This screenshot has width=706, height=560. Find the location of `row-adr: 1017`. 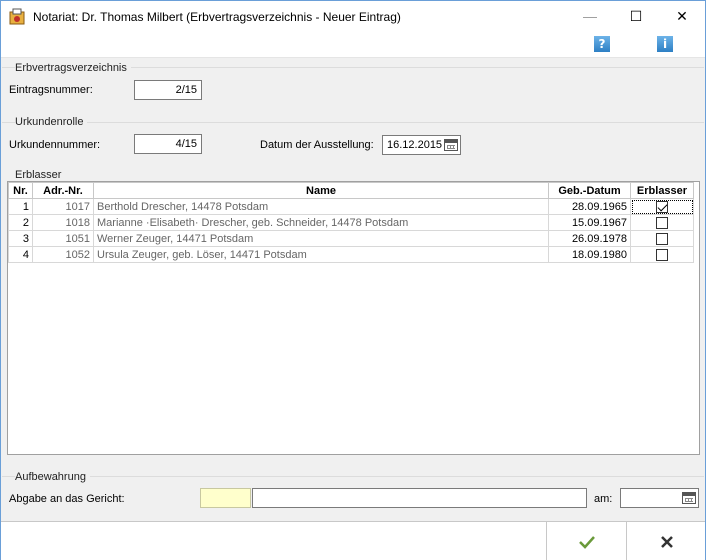

row-adr: 1017 is located at coordinates (63, 206).